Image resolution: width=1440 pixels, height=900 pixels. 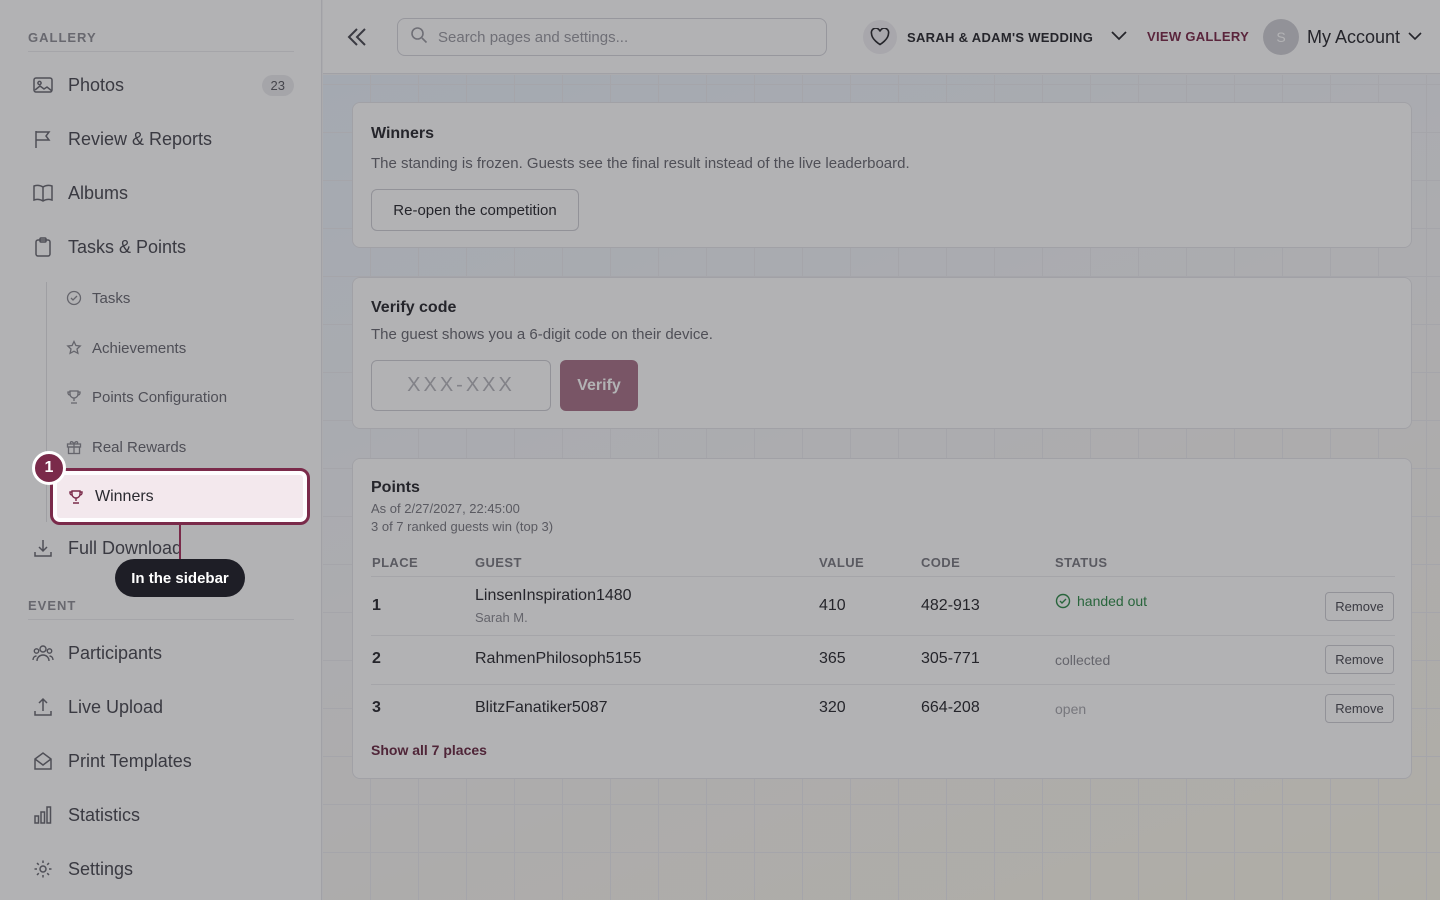 I want to click on heart-icon, so click(x=880, y=37).